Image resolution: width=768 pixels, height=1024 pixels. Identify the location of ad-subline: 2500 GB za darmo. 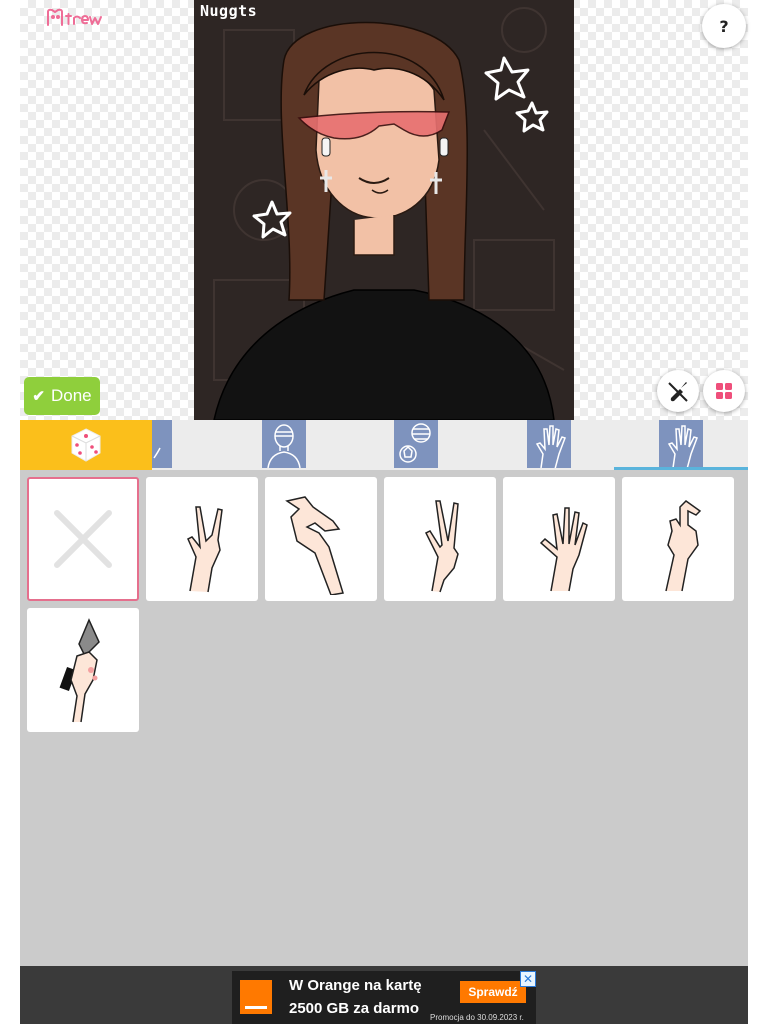
(354, 1008).